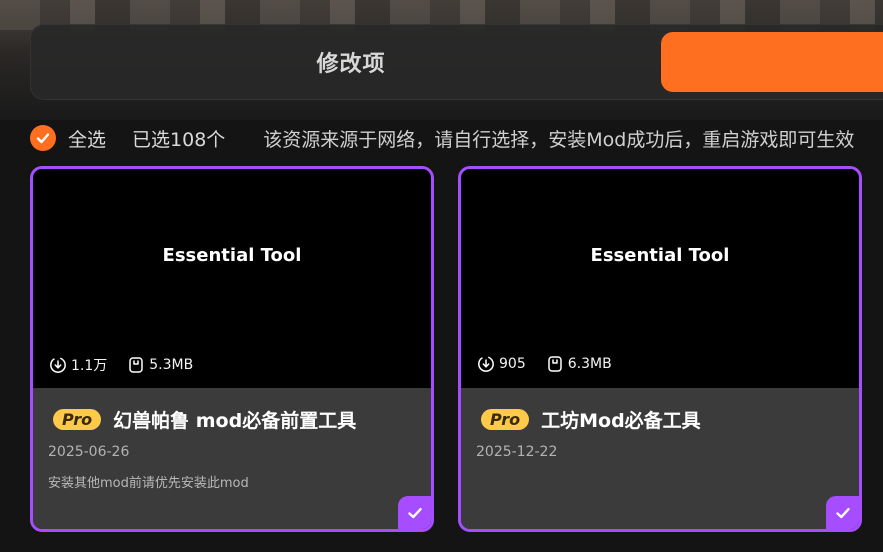  Describe the element at coordinates (772, 62) in the screenshot. I see `tab-active-orange` at that location.